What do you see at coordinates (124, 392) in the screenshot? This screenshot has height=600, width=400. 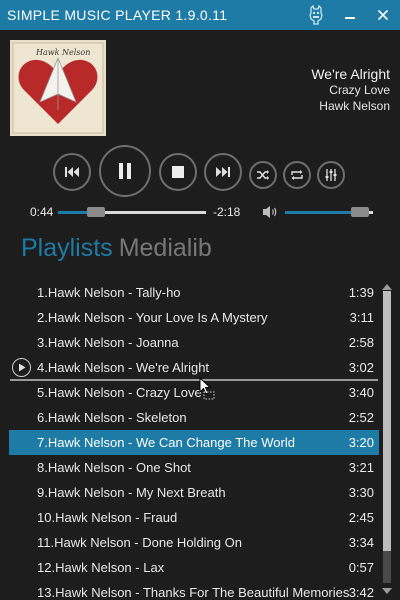 I see `track-name: Hawk Nelson - Crazy Love` at bounding box center [124, 392].